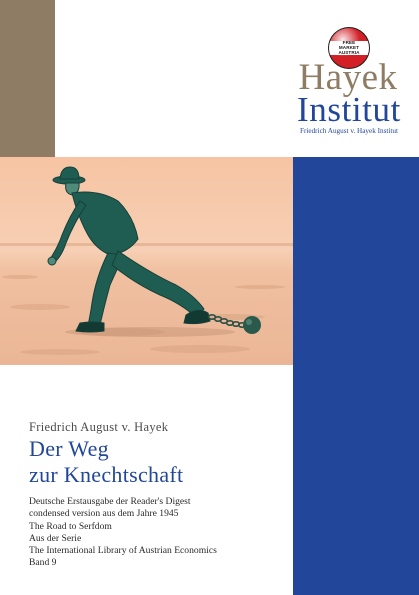  I want to click on badge-line: AUSTRIA, so click(349, 52).